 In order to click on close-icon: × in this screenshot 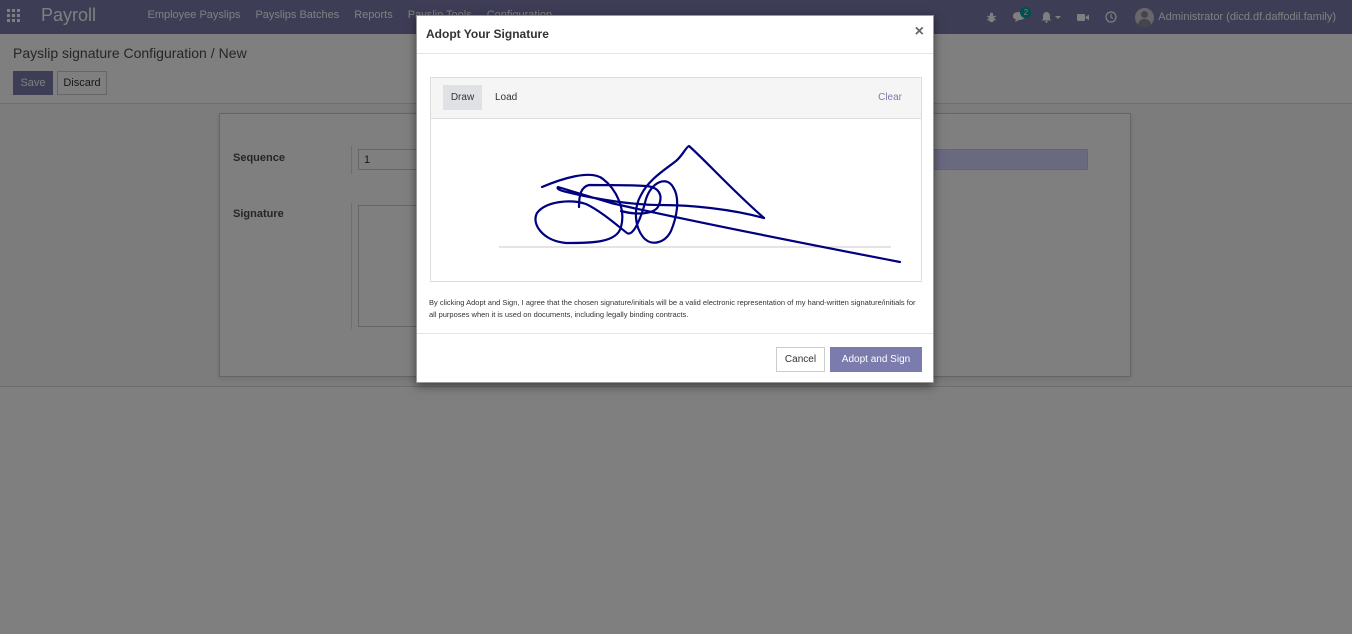, I will do `click(919, 32)`.